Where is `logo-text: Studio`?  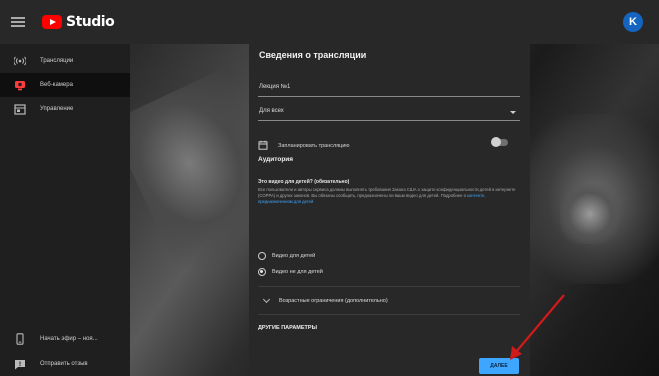
logo-text: Studio is located at coordinates (90, 22).